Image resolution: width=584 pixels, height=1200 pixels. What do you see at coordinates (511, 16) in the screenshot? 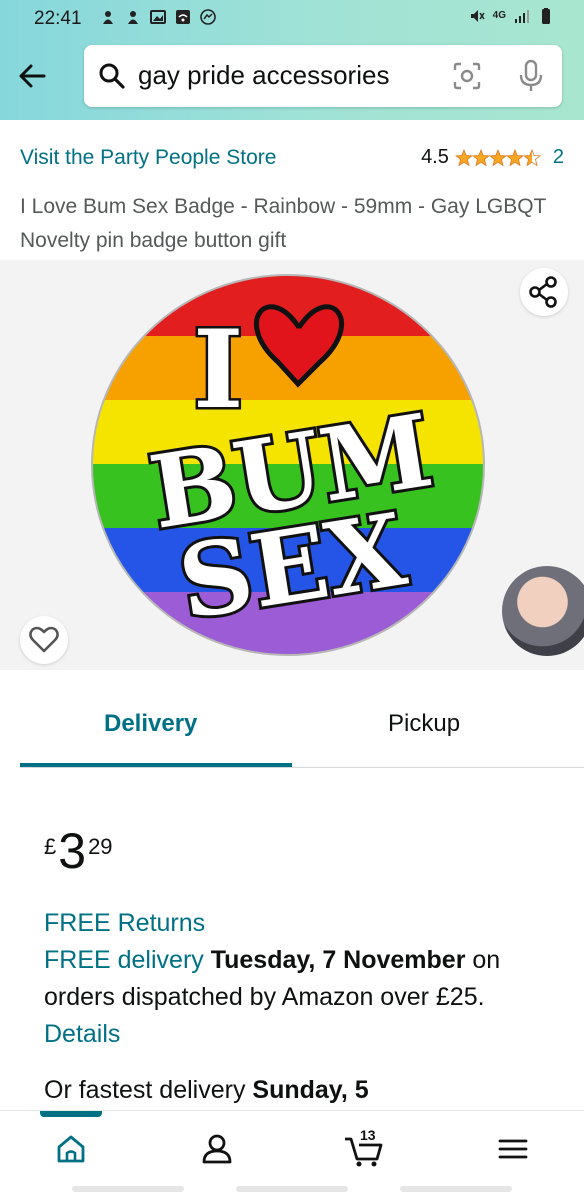
I see `system-icons: 4G` at bounding box center [511, 16].